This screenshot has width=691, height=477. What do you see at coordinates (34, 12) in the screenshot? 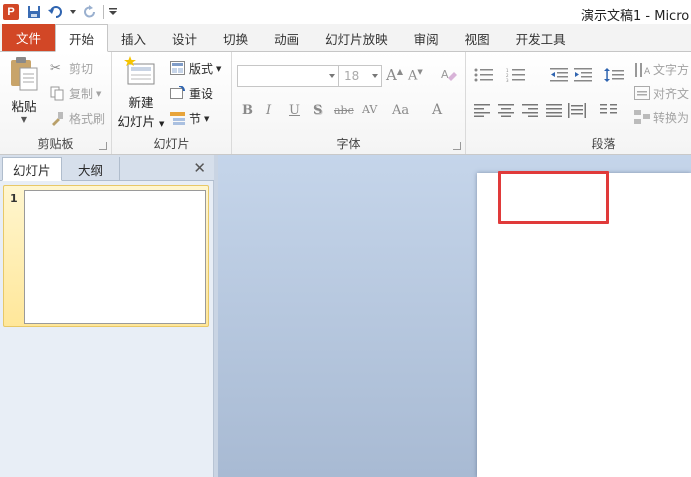
I see `save-icon` at bounding box center [34, 12].